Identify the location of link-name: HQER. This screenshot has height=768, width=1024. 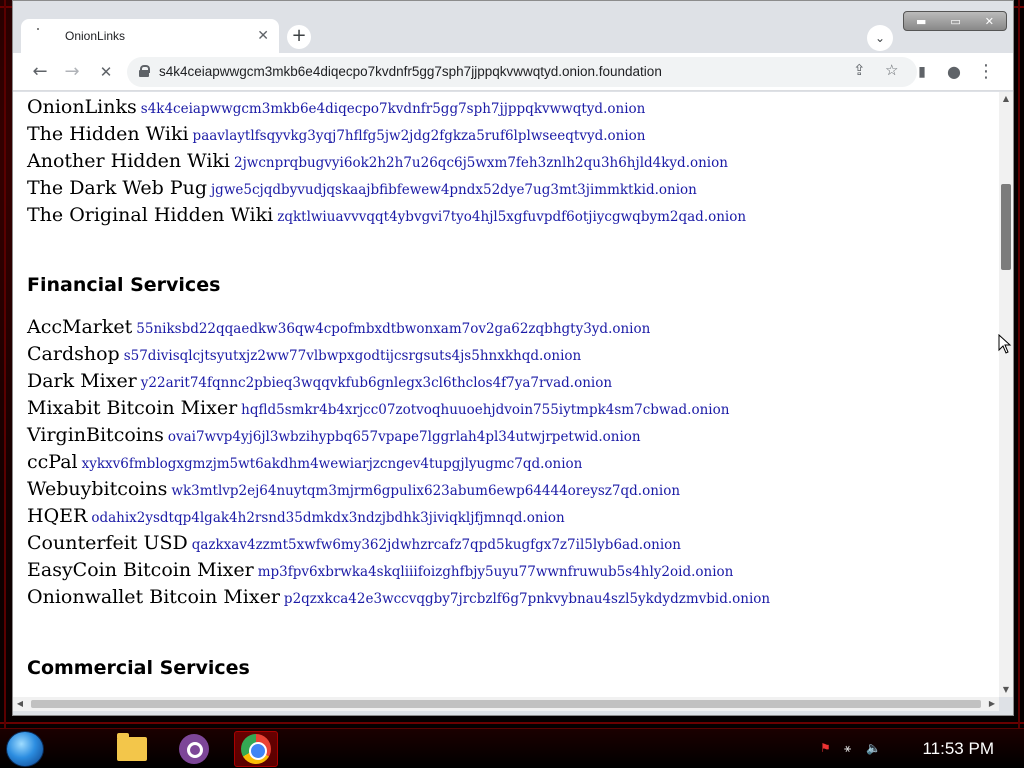
(57, 516).